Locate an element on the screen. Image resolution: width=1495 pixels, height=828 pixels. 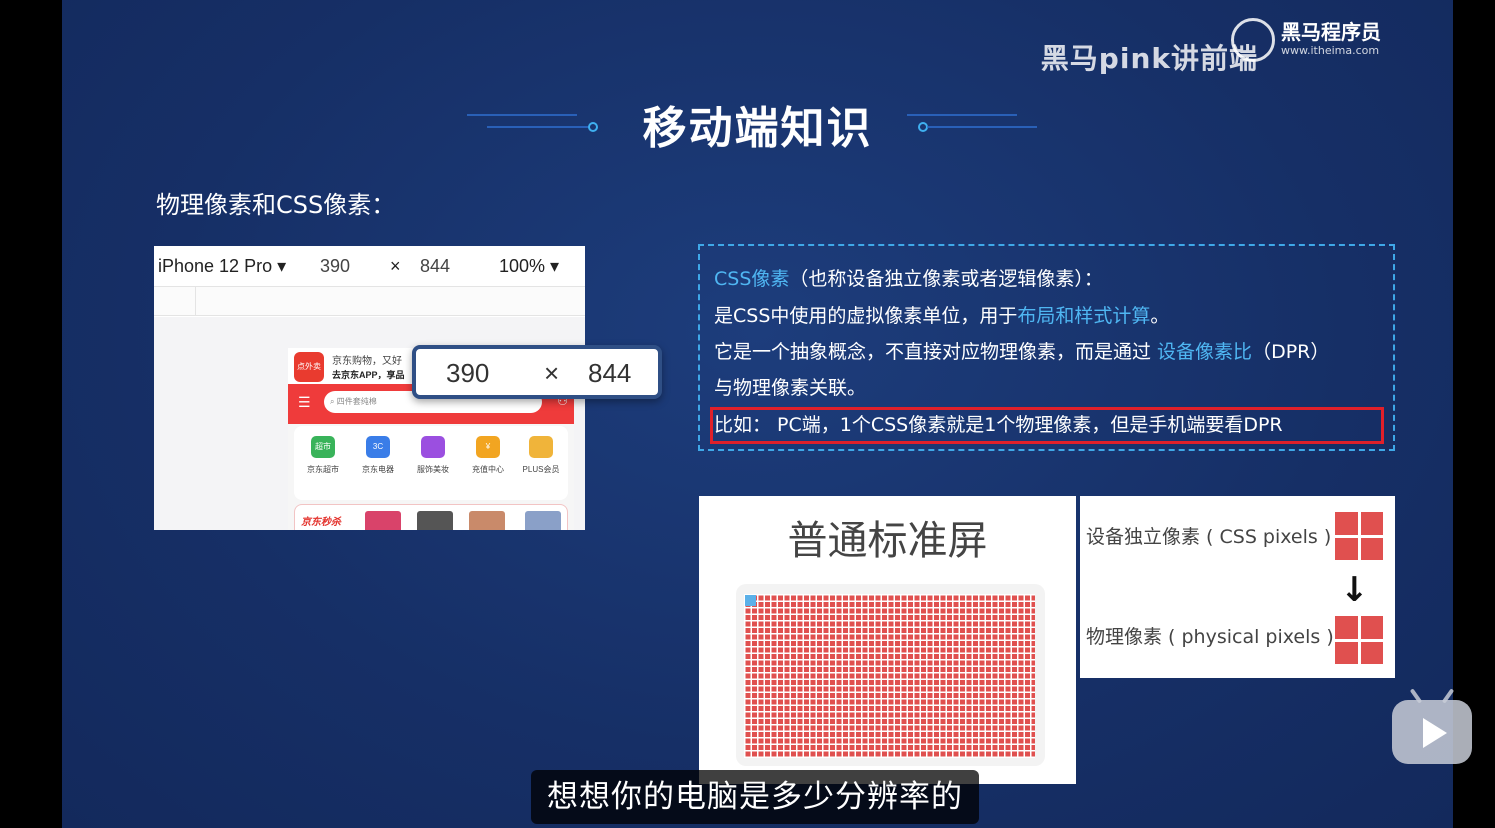
callout-width: 390 is located at coordinates (468, 373).